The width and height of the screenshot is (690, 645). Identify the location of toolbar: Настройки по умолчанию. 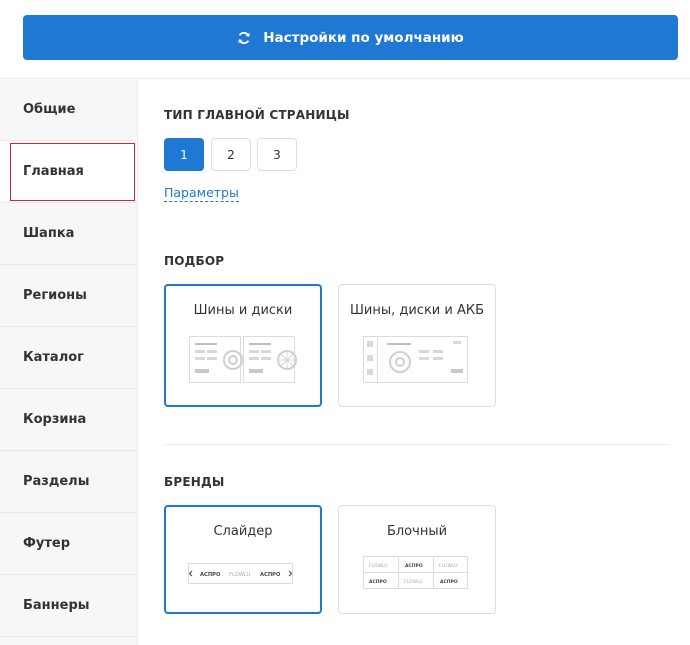
(345, 39).